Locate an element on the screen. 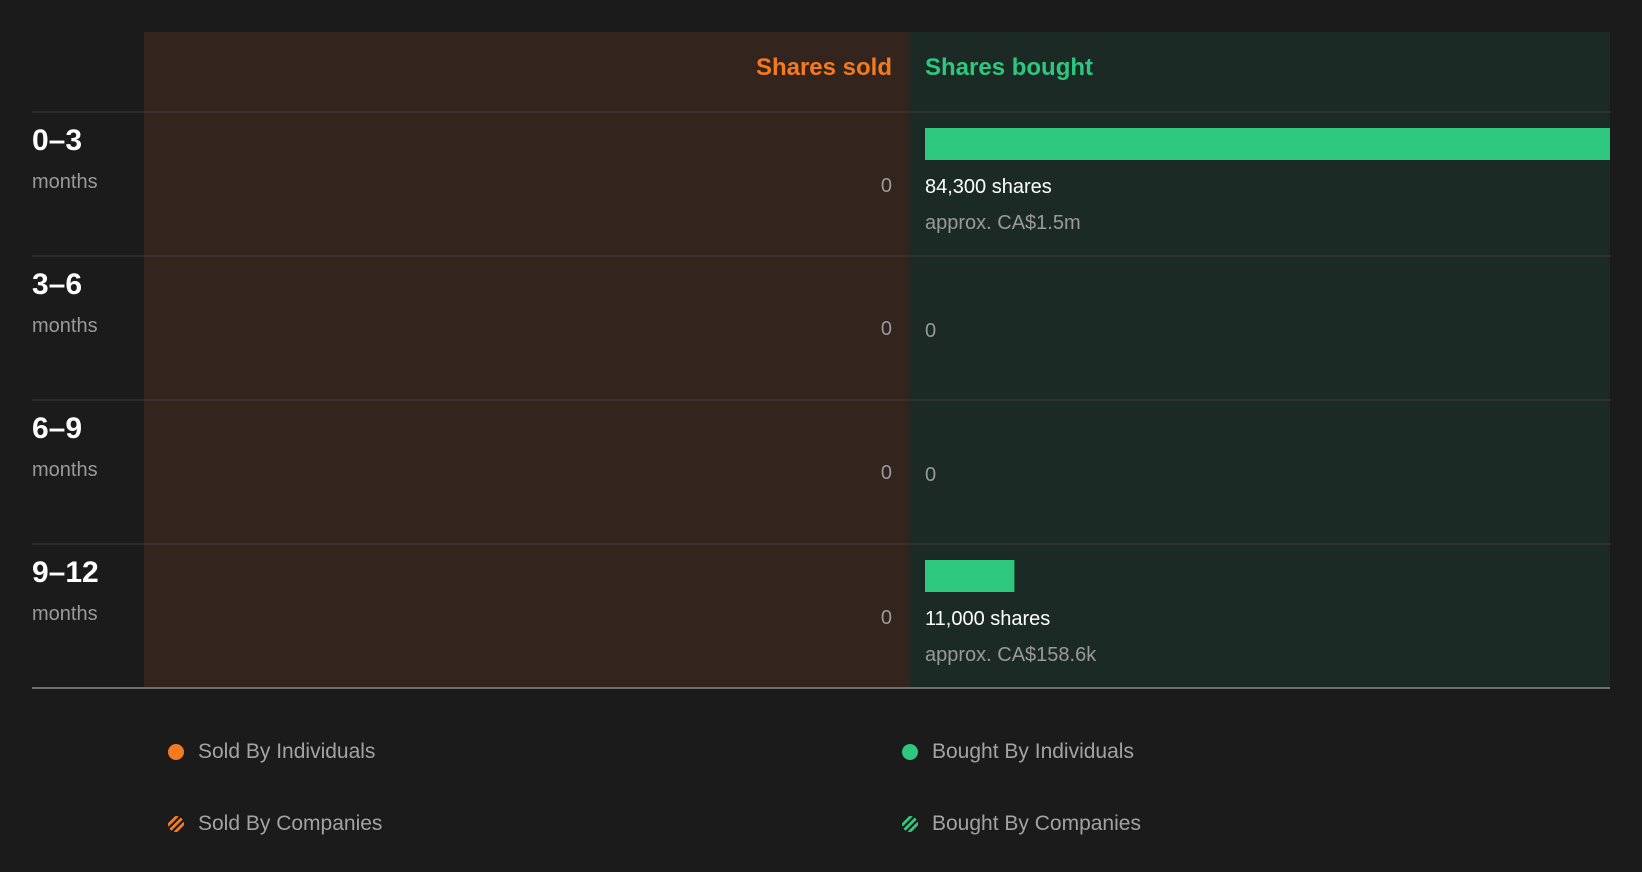 The width and height of the screenshot is (1642, 872). legend-item: Bought By Companies is located at coordinates (1021, 824).